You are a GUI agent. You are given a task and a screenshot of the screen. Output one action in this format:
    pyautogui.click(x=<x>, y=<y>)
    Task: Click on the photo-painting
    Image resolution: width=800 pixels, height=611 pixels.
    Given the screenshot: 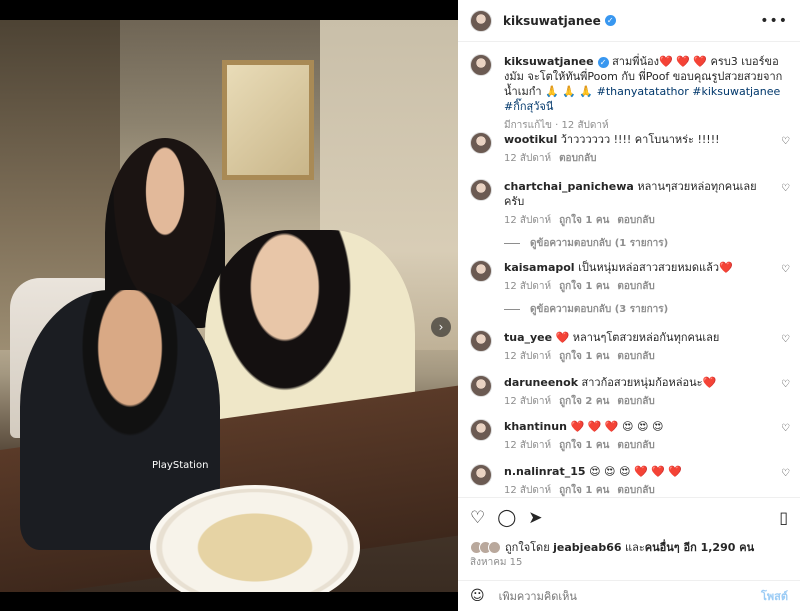 What is the action you would take?
    pyautogui.click(x=268, y=120)
    